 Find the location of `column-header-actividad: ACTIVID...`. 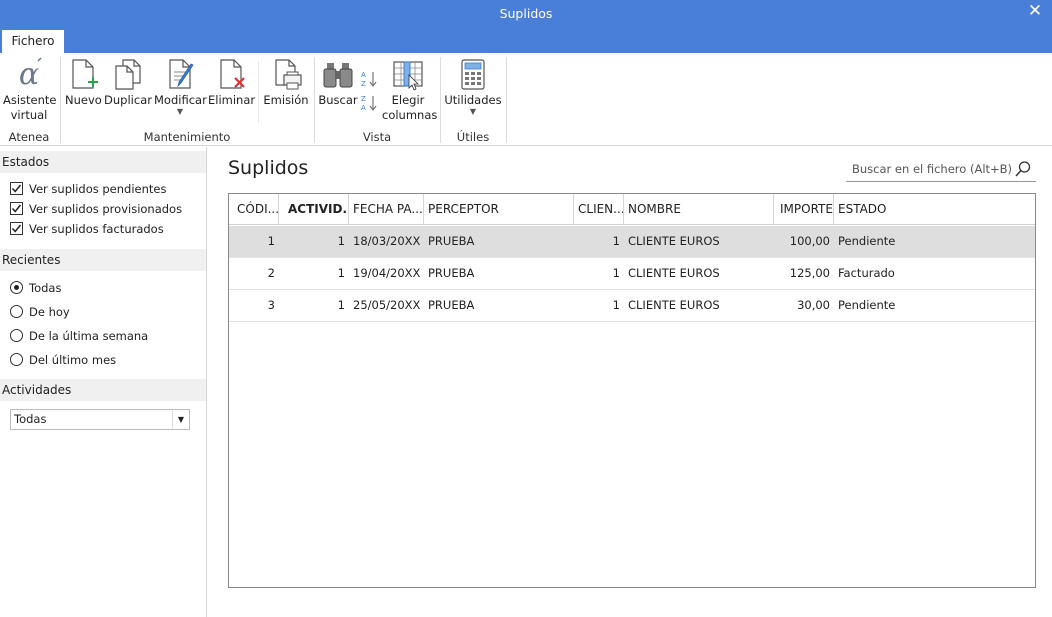

column-header-actividad: ACTIVID... is located at coordinates (314, 209).